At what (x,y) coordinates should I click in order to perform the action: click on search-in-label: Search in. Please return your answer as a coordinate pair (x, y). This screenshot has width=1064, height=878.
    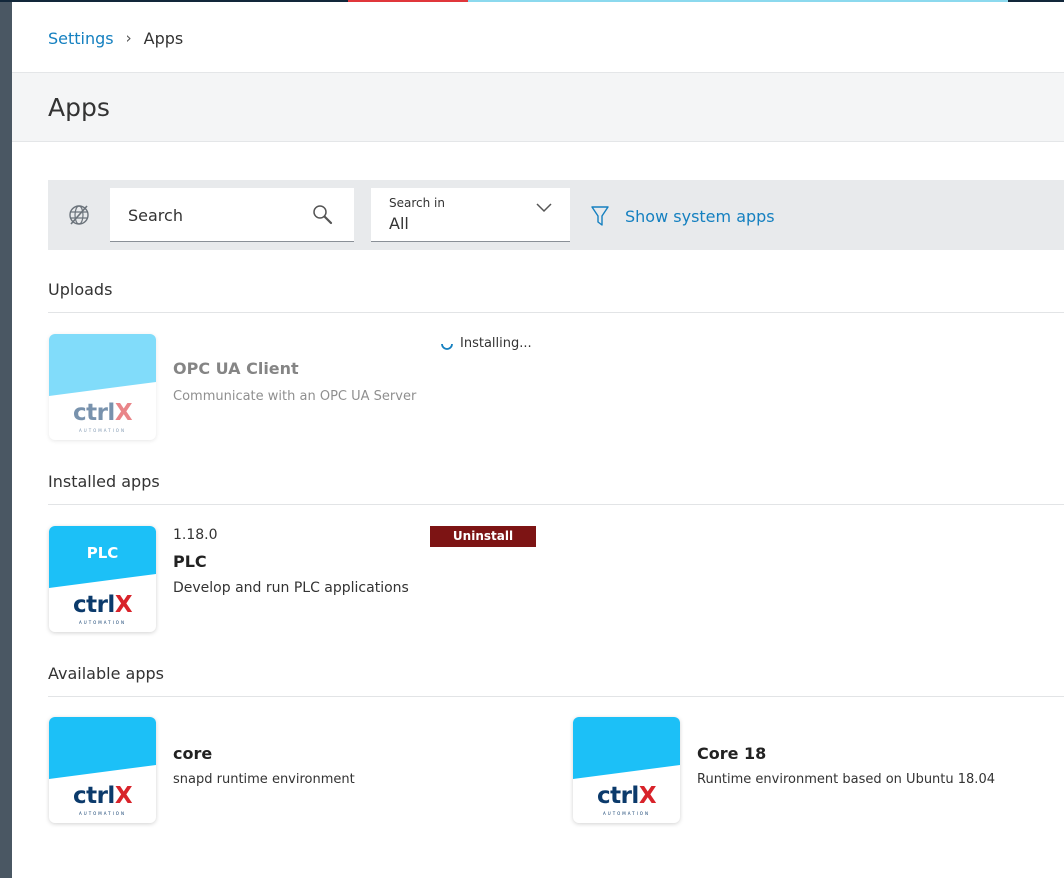
    Looking at the image, I should click on (417, 203).